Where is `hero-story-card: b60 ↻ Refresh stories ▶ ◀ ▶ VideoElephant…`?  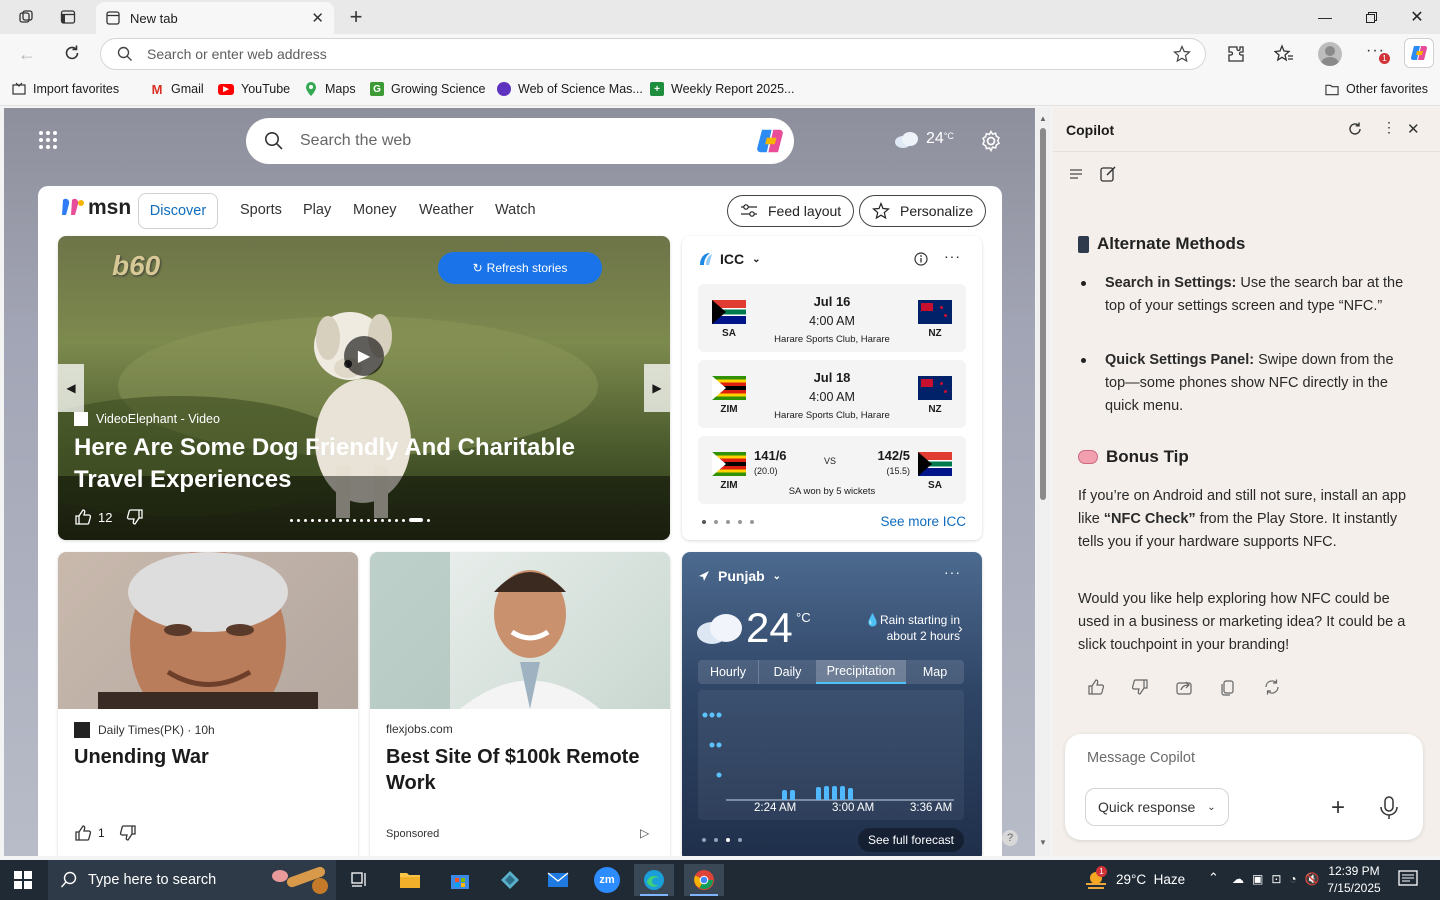
hero-story-card: b60 ↻ Refresh stories ▶ ◀ ▶ VideoElephant… is located at coordinates (364, 388).